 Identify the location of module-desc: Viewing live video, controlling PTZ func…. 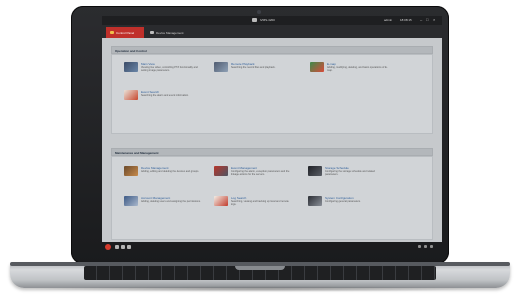
(169, 69).